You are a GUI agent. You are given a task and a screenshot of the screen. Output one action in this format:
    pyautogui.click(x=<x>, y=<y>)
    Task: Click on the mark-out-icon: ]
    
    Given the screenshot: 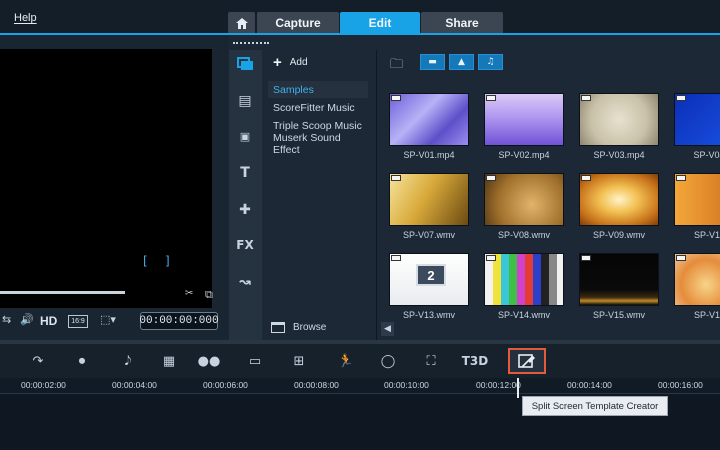 What is the action you would take?
    pyautogui.click(x=167, y=261)
    